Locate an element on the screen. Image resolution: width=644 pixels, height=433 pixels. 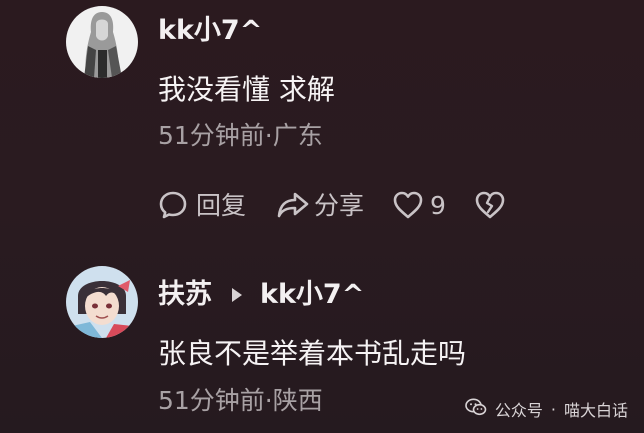
share-button: 分享 is located at coordinates (320, 205).